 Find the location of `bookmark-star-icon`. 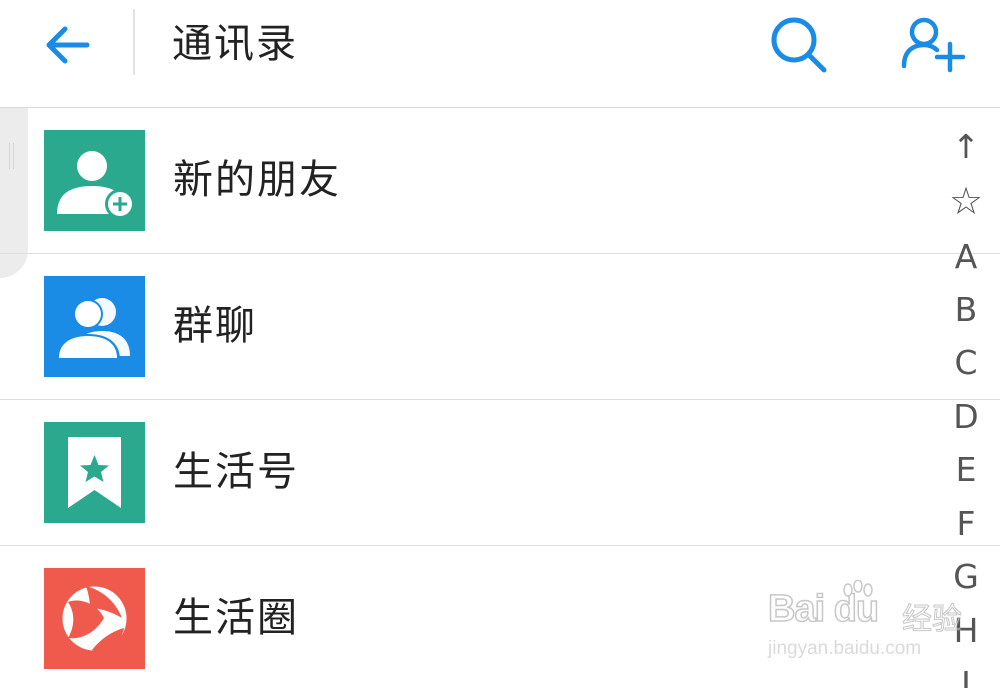

bookmark-star-icon is located at coordinates (94, 472).